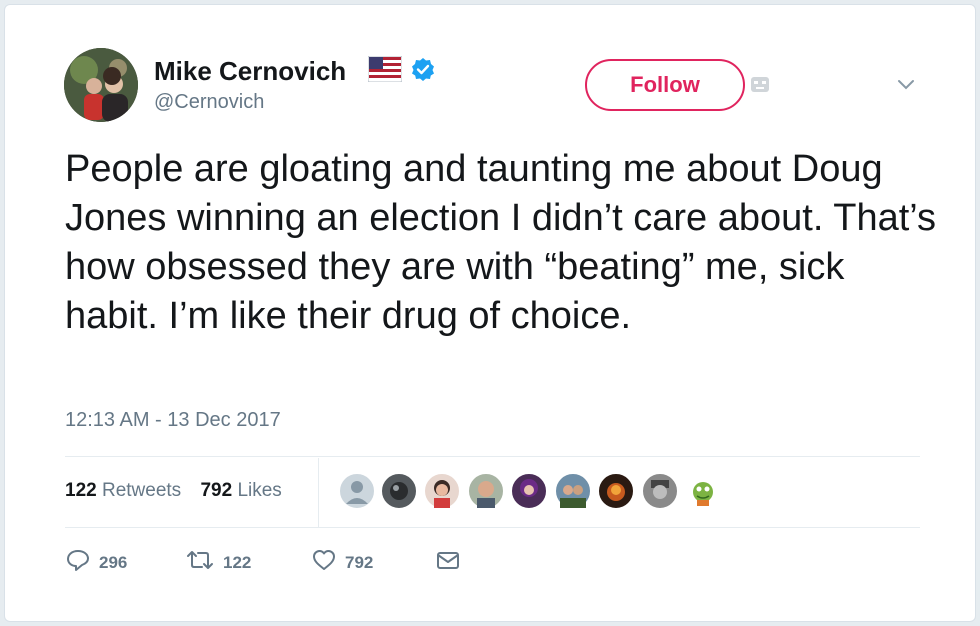 This screenshot has width=980, height=626. What do you see at coordinates (342, 562) in the screenshot?
I see `like-button: 792` at bounding box center [342, 562].